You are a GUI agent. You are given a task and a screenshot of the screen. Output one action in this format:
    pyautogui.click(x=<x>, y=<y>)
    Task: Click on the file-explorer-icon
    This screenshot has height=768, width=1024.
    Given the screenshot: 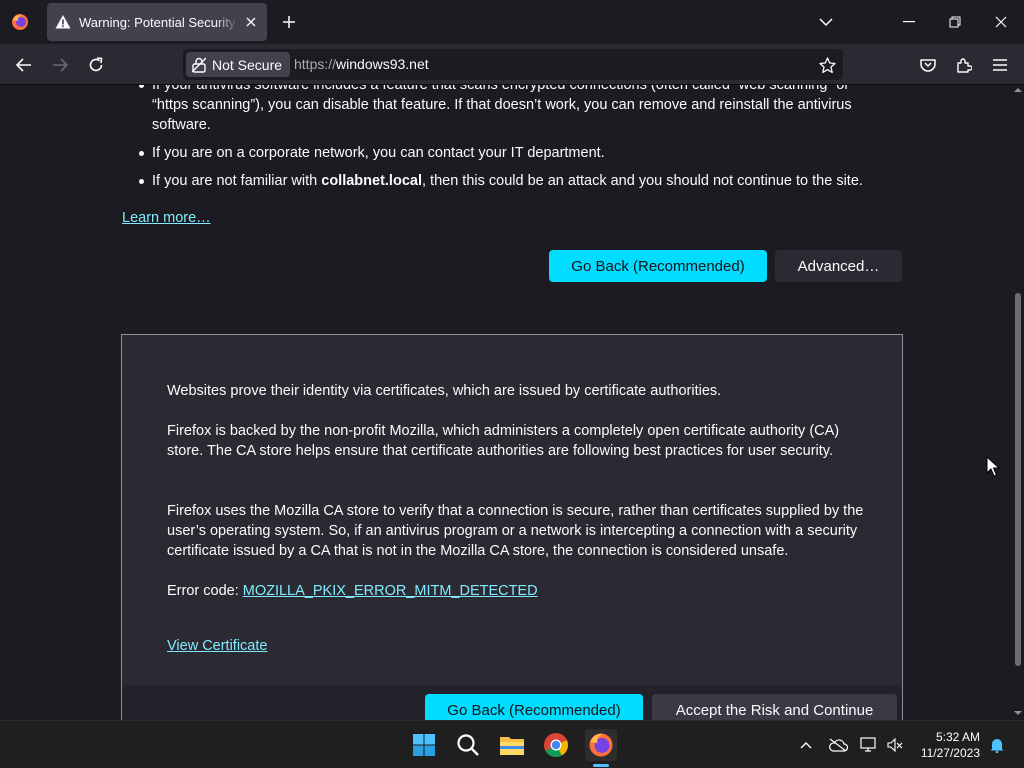 What is the action you would take?
    pyautogui.click(x=512, y=745)
    